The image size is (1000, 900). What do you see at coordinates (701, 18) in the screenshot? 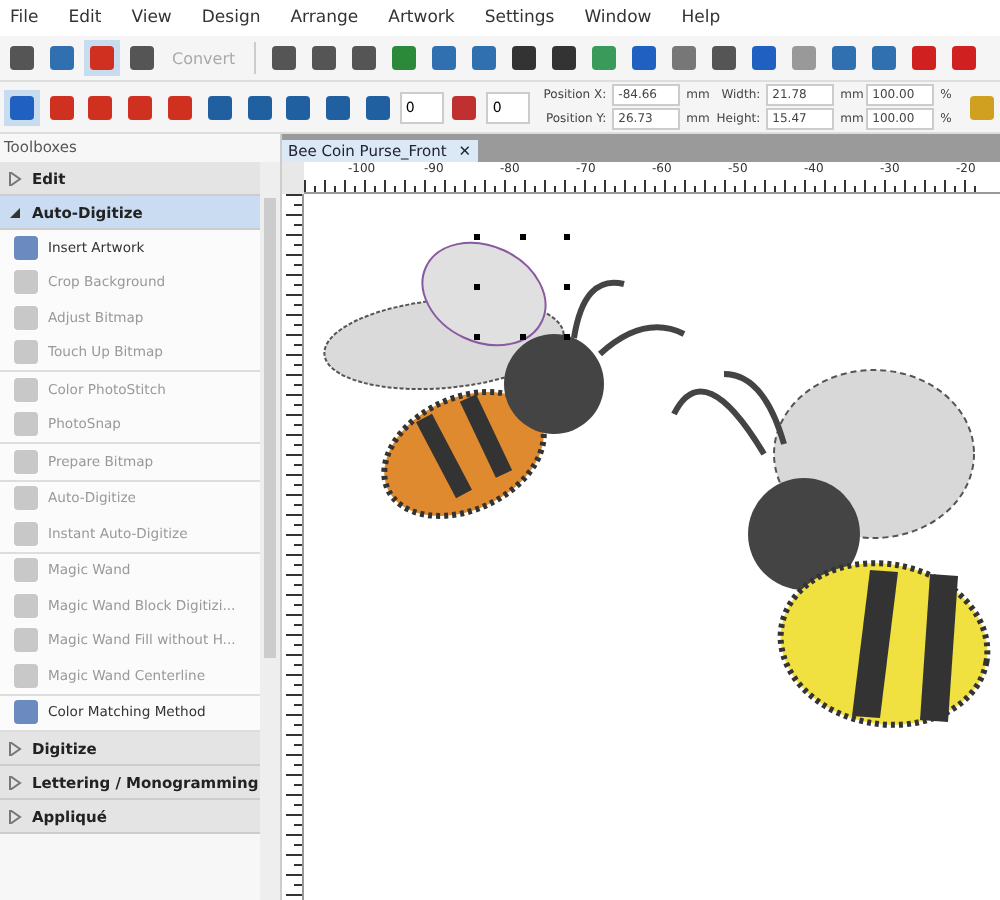
I see `menu-item: Help` at bounding box center [701, 18].